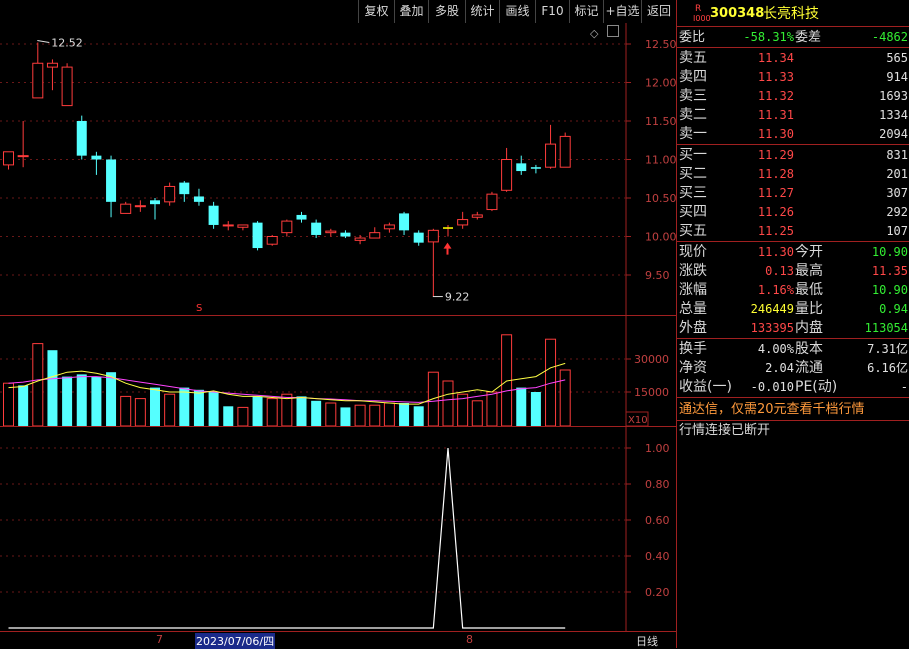 This screenshot has height=649, width=909. Describe the element at coordinates (756, 231) in the screenshot. I see `buy-level-price: 11.25` at that location.